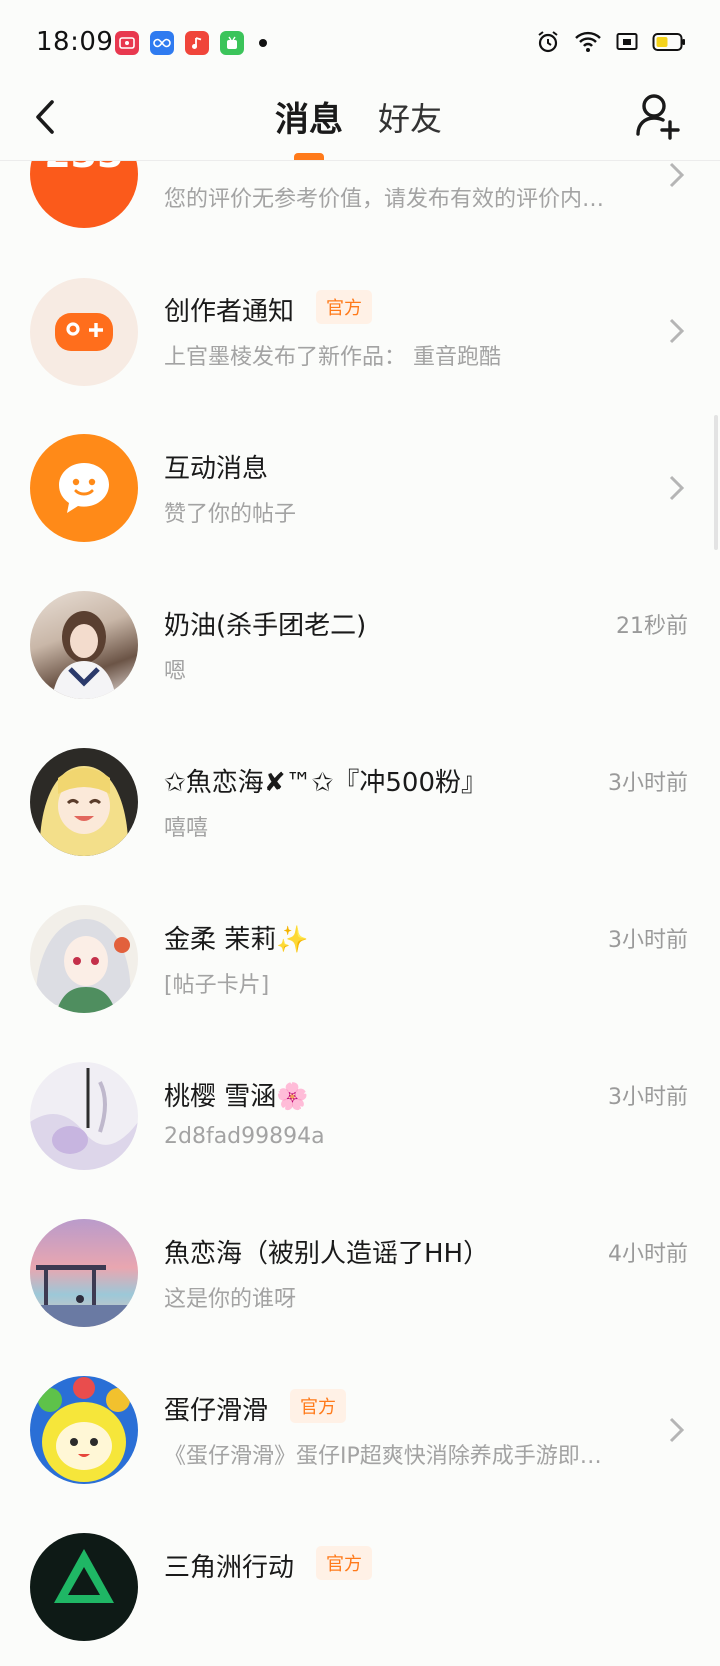  What do you see at coordinates (265, 626) in the screenshot?
I see `contact-name: 奶油(杀手团老二)` at bounding box center [265, 626].